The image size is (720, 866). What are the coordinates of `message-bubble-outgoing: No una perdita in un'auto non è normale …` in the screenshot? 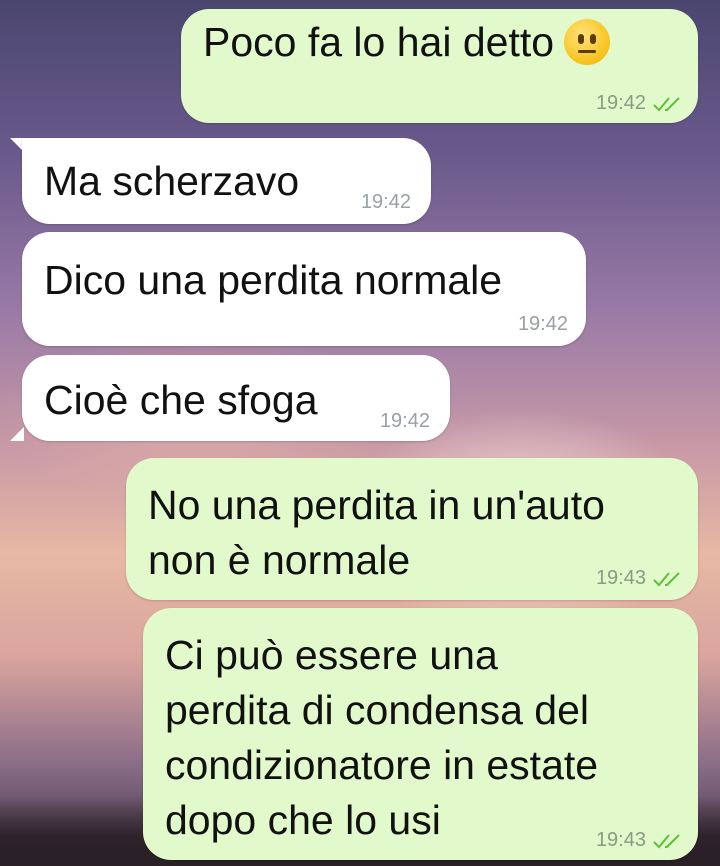 It's located at (412, 529).